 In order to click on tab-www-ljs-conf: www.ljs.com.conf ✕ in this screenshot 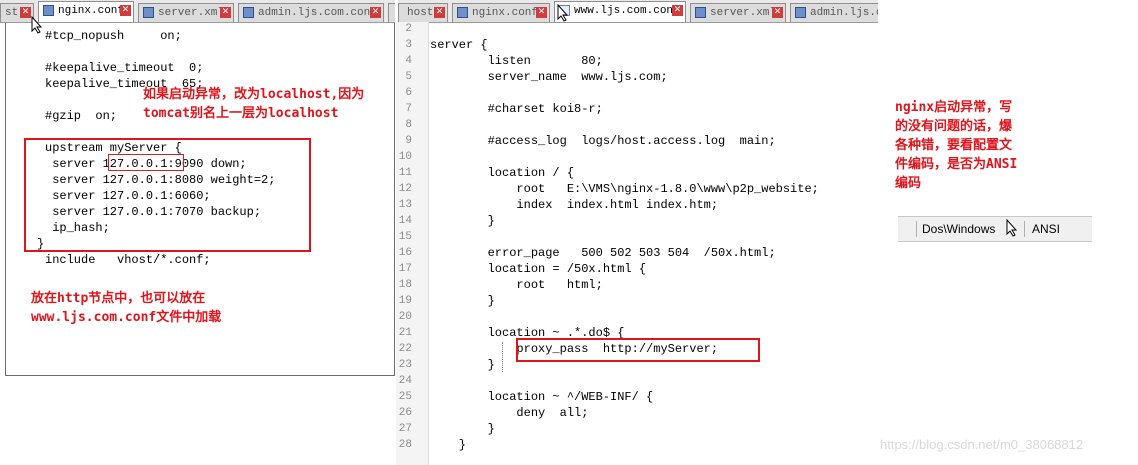, I will do `click(620, 11)`.